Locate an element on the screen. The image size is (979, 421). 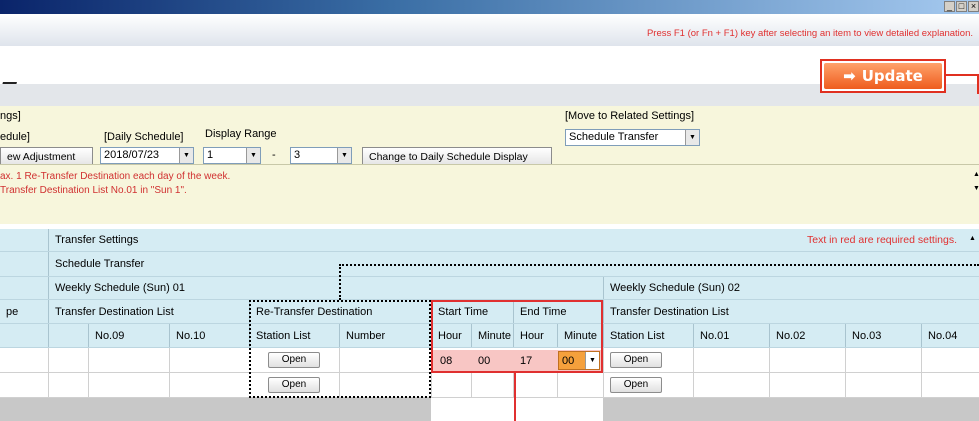
time-red-highlight is located at coordinates (517, 336).